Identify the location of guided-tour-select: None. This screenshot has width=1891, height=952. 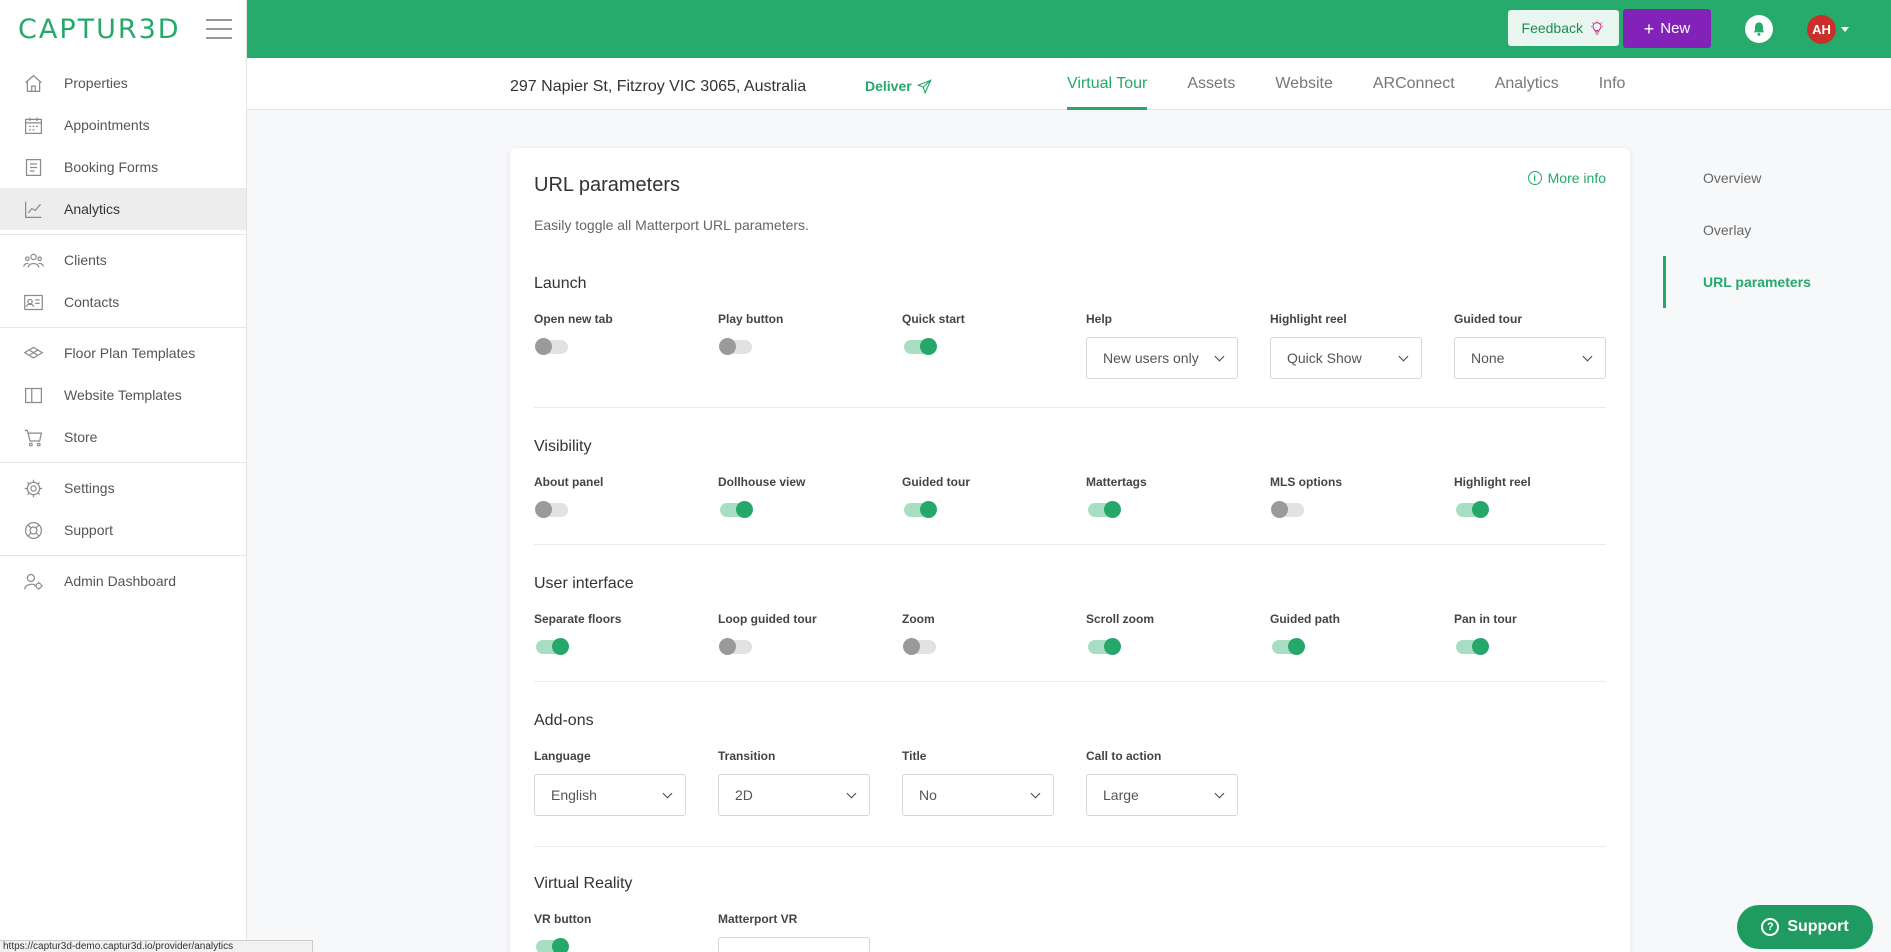
(1530, 358).